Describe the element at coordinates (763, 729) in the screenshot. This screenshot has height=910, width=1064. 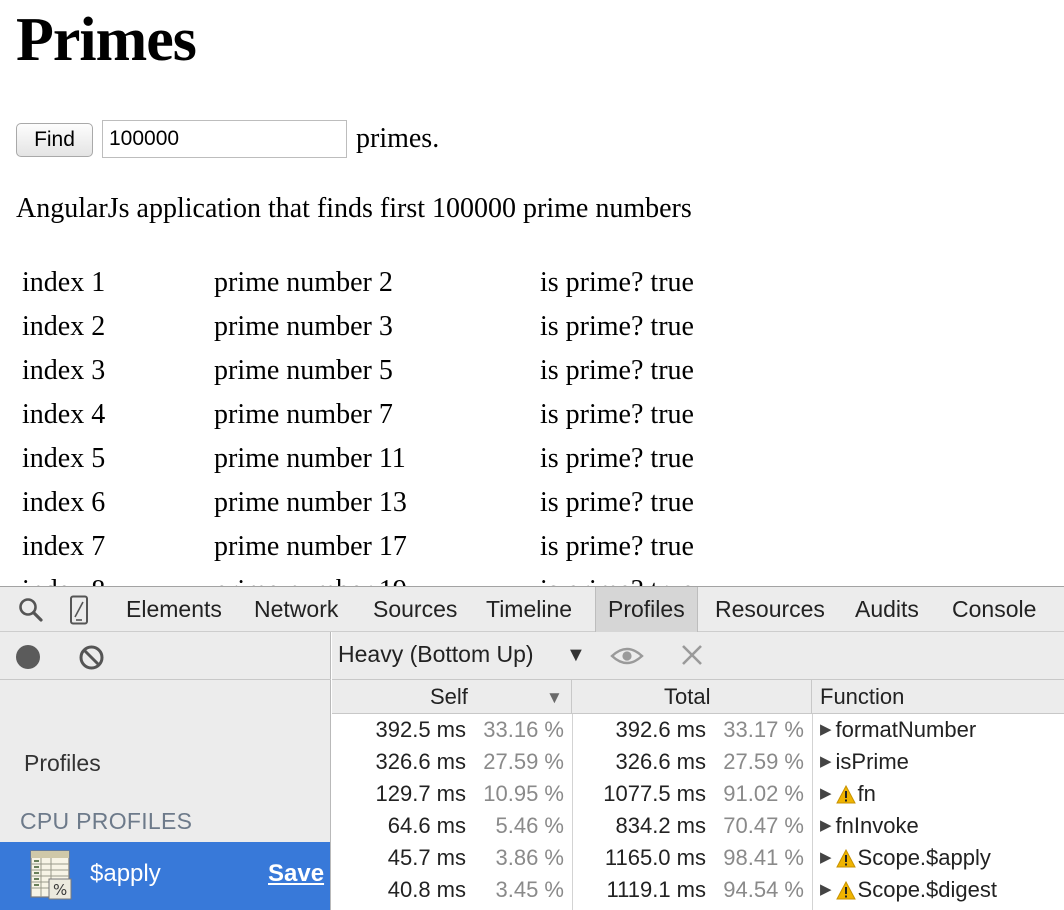
I see `total-percent: 33.17 %` at that location.